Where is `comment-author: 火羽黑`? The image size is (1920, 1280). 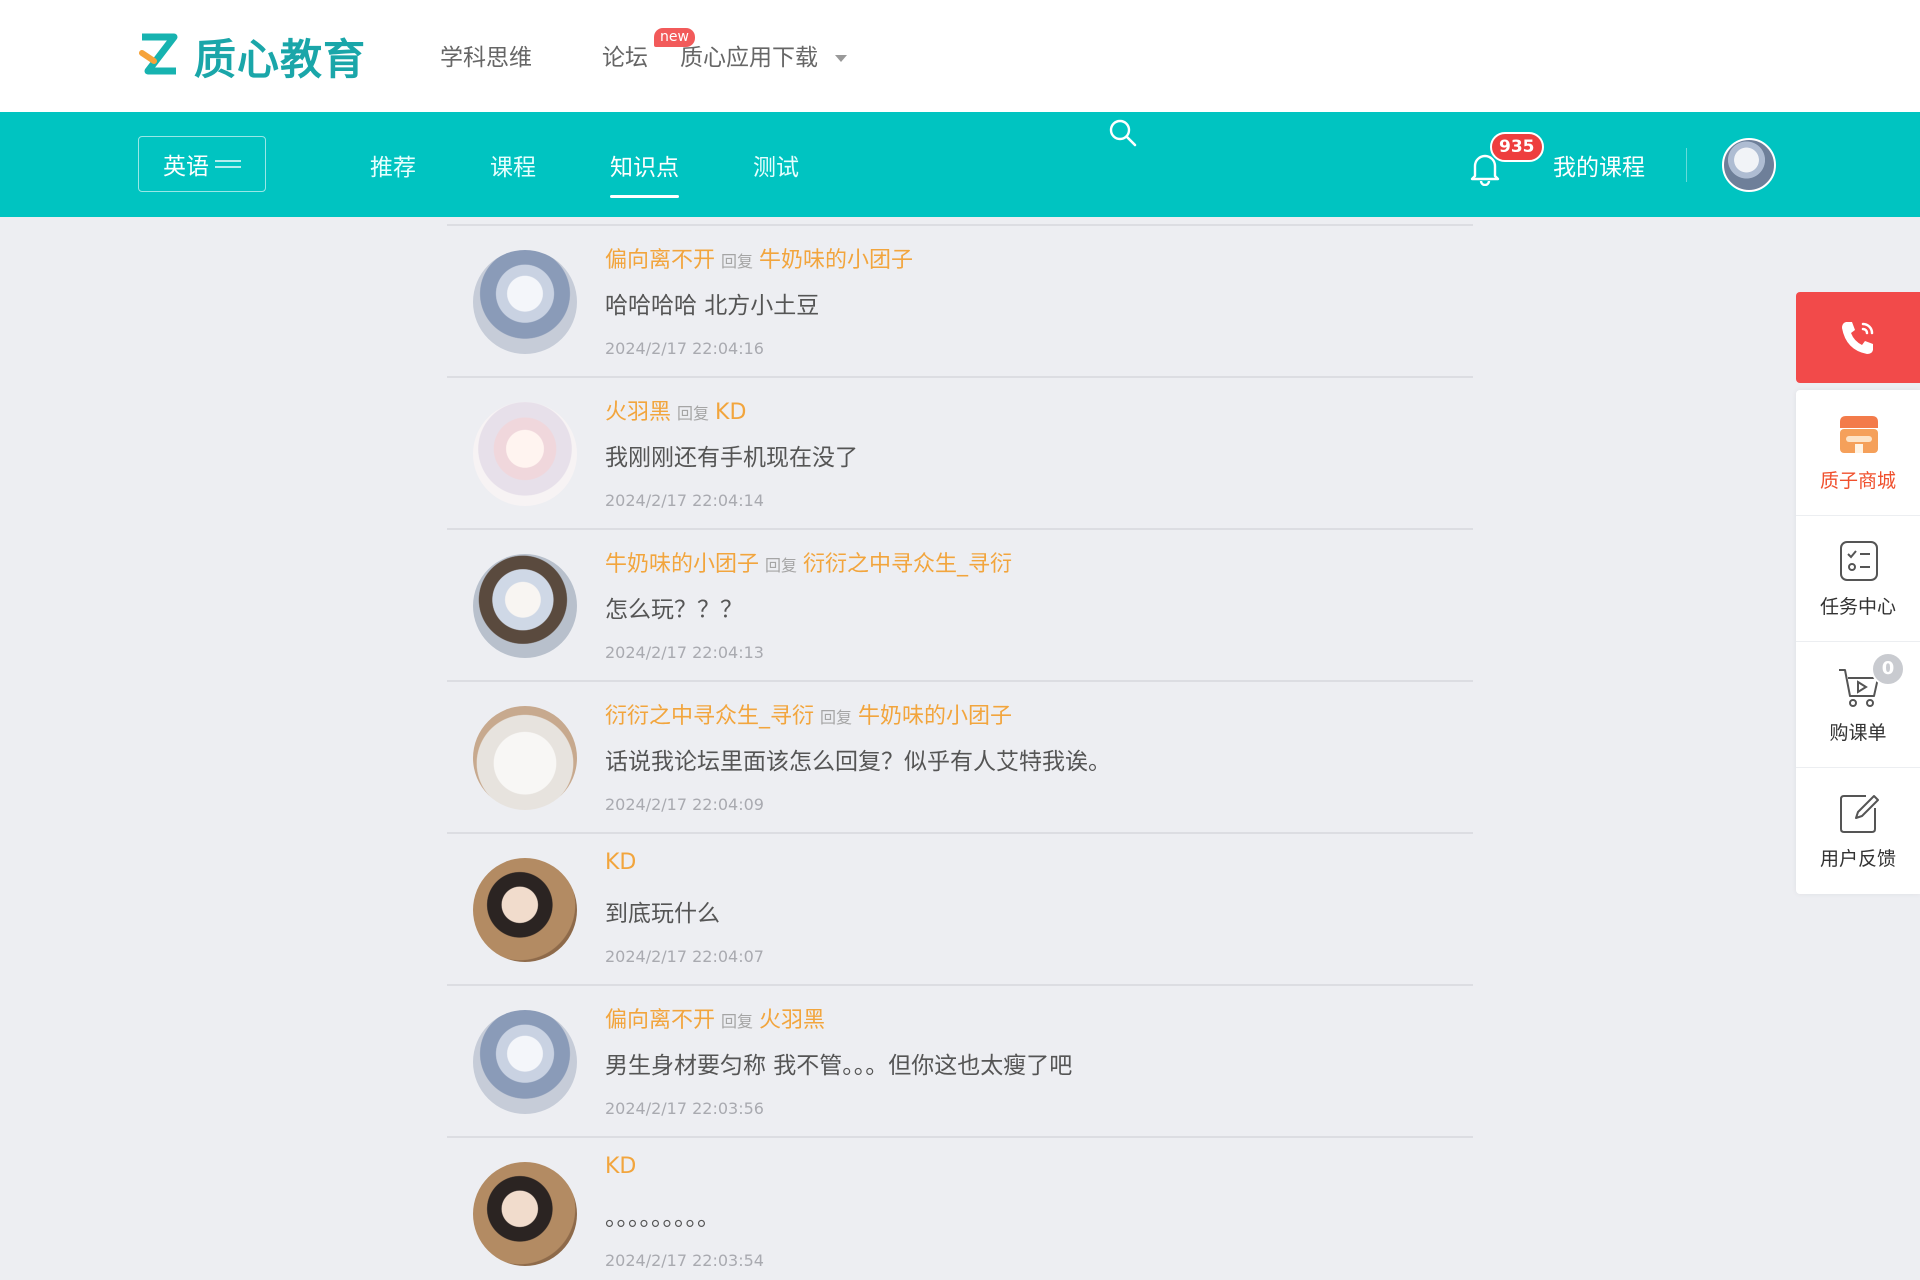 comment-author: 火羽黑 is located at coordinates (638, 412).